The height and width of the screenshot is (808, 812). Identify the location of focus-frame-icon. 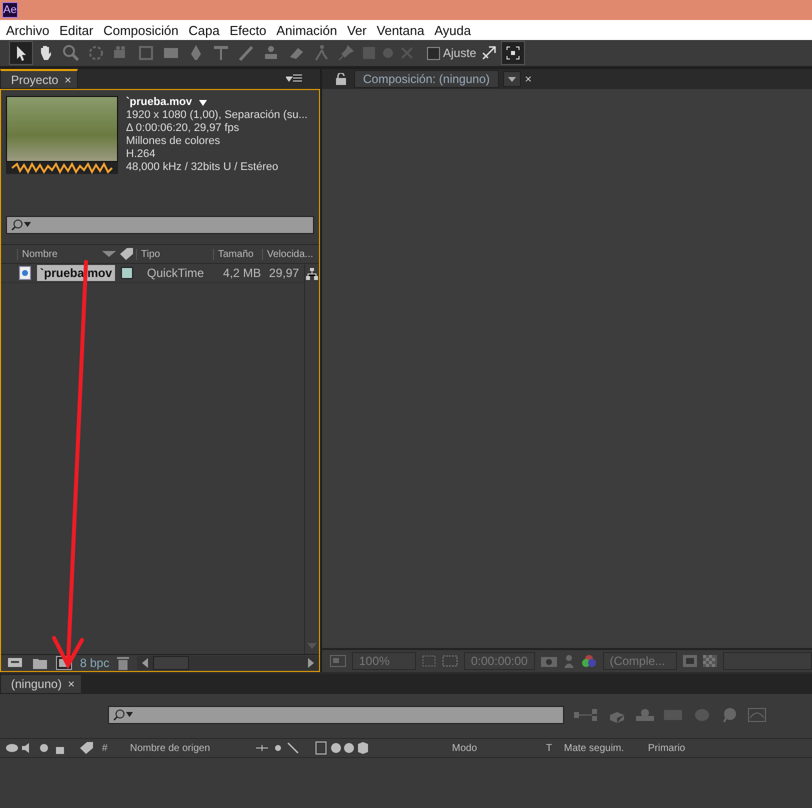
(513, 53).